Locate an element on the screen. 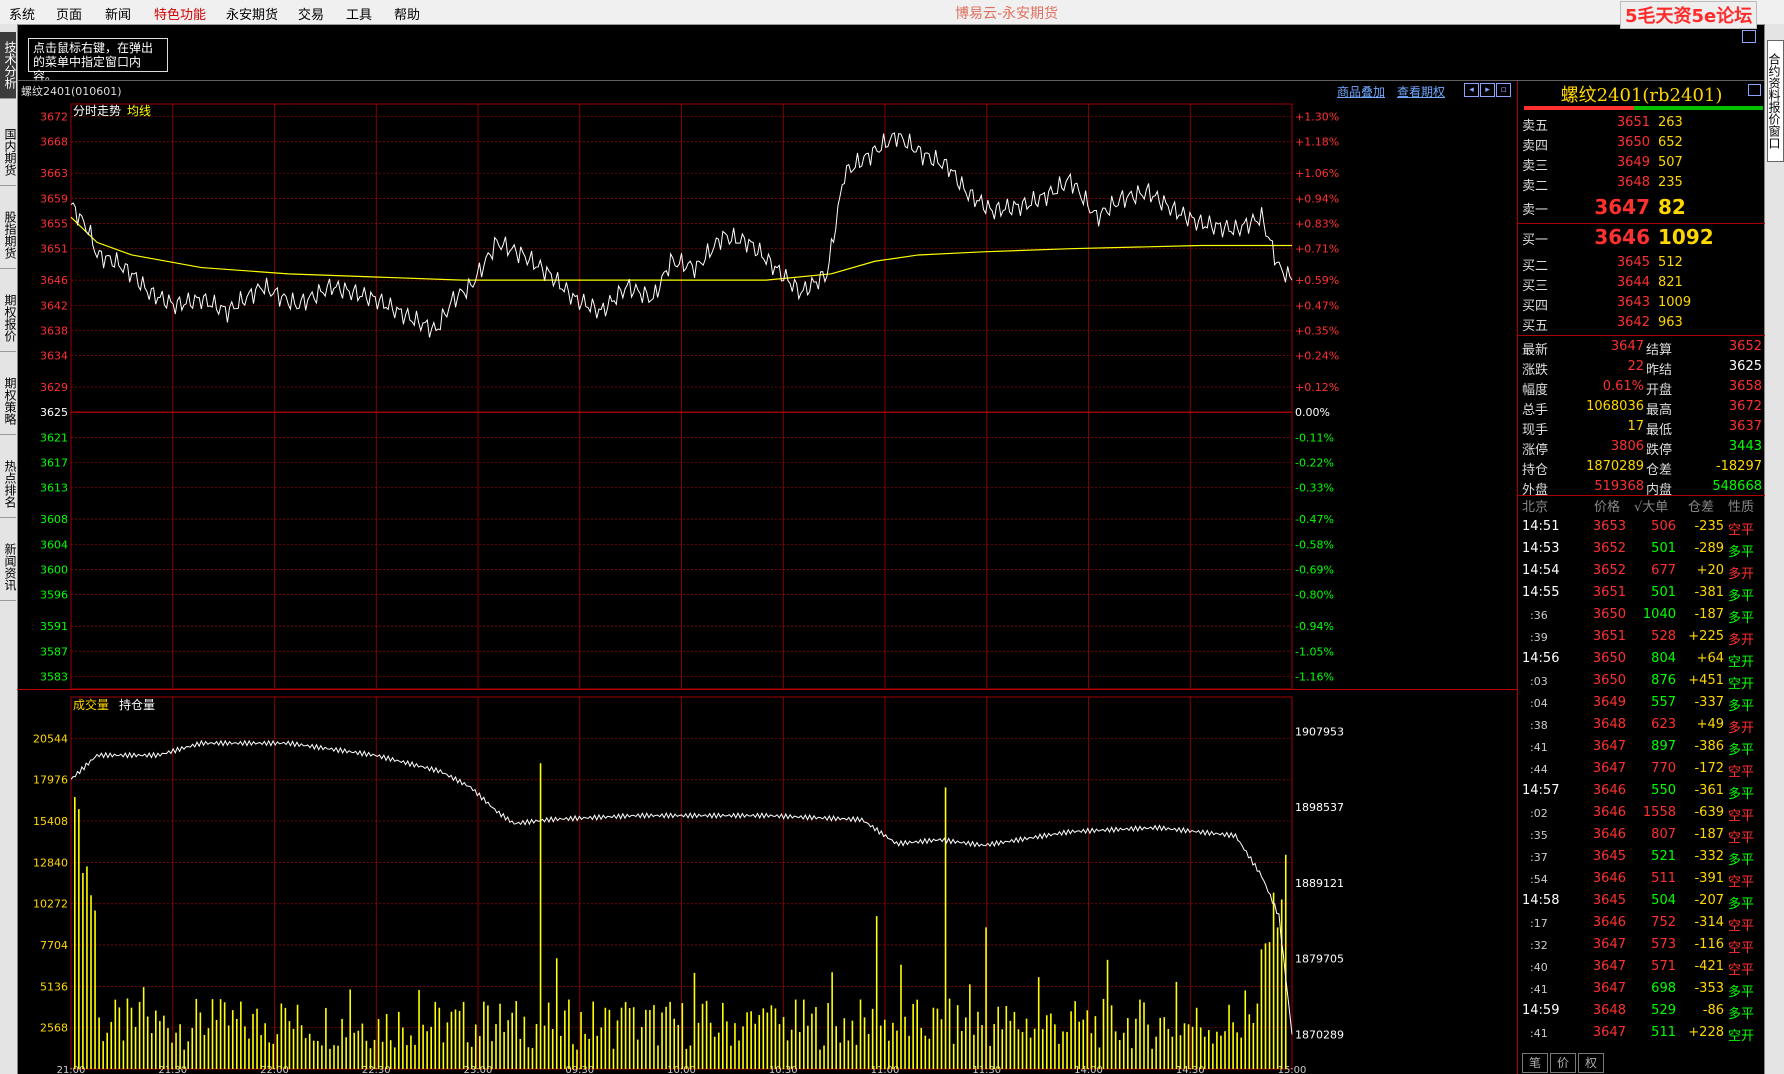 This screenshot has height=1074, width=1784. menu-news: 新闻 is located at coordinates (118, 13).